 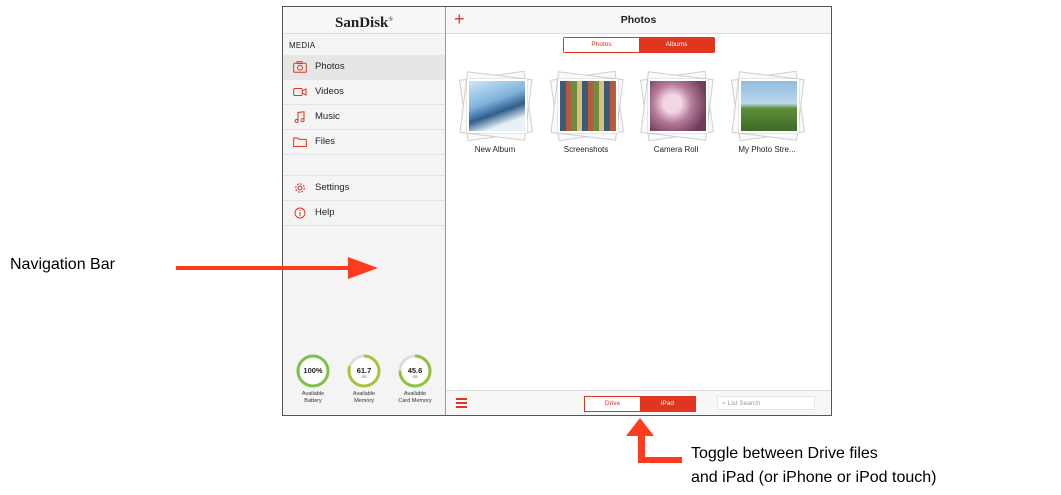 I want to click on media-section-label: MEDIA, so click(x=302, y=45).